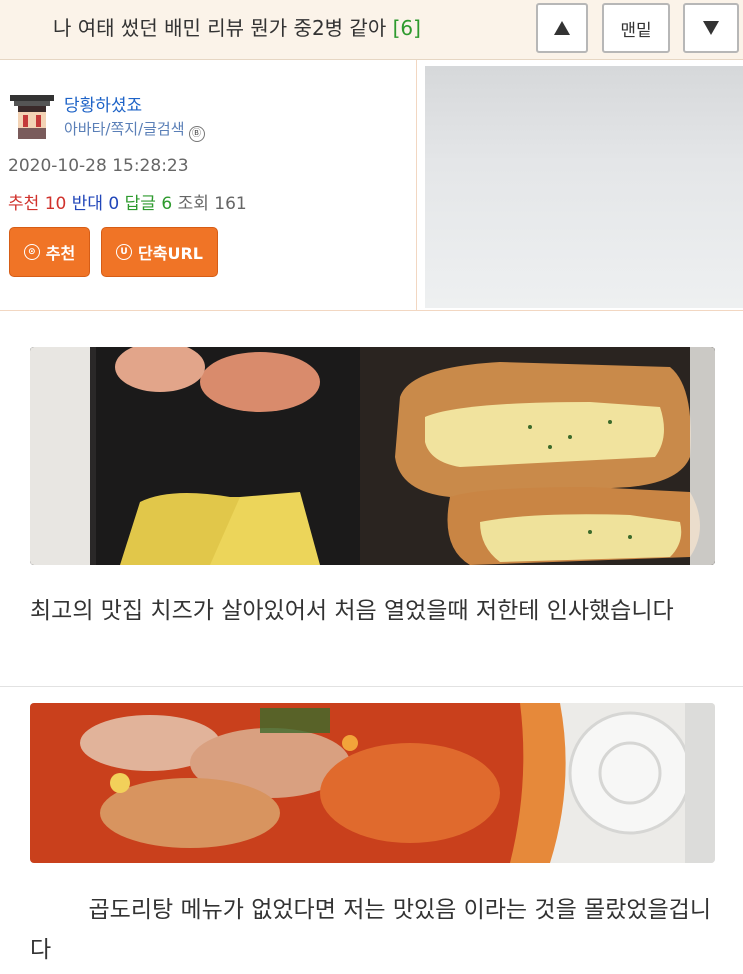 Image resolution: width=743 pixels, height=974 pixels. What do you see at coordinates (193, 204) in the screenshot?
I see `views-label: 조회` at bounding box center [193, 204].